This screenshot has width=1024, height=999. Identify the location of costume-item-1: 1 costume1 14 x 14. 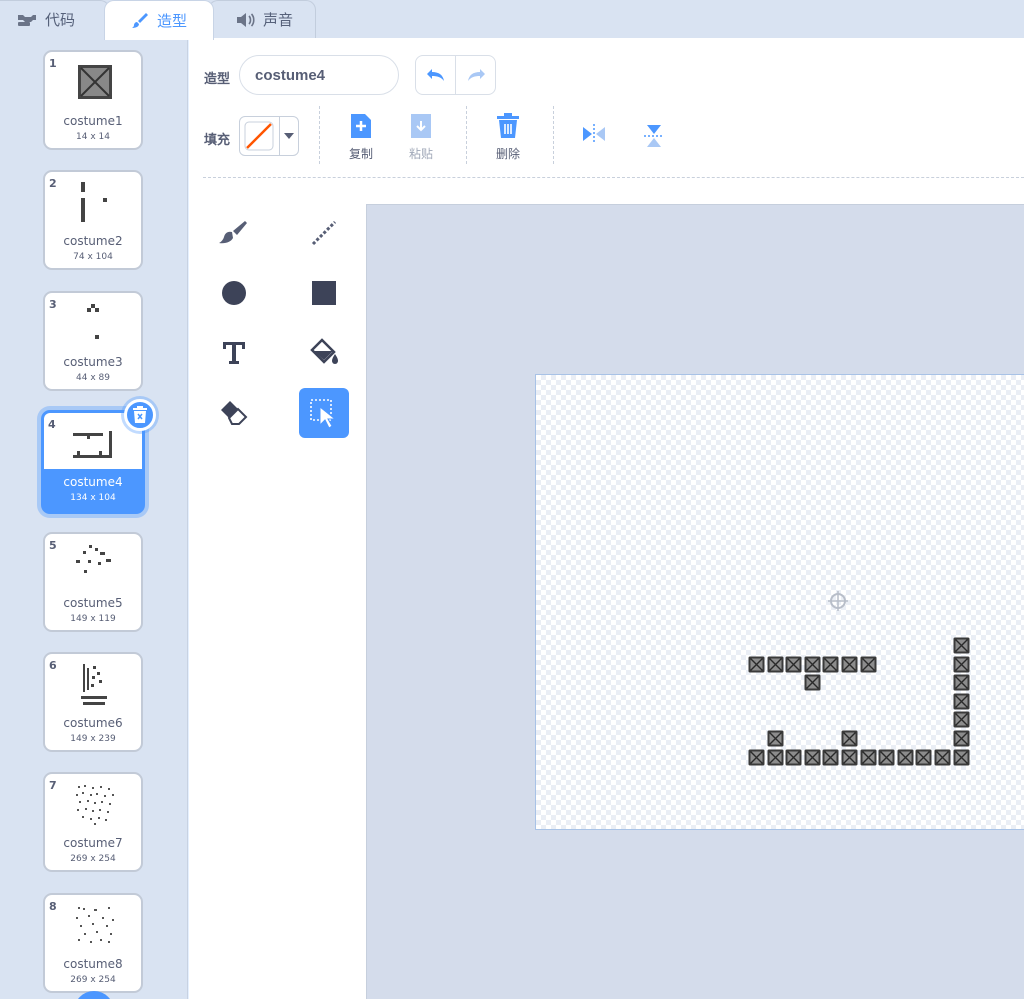
(93, 100).